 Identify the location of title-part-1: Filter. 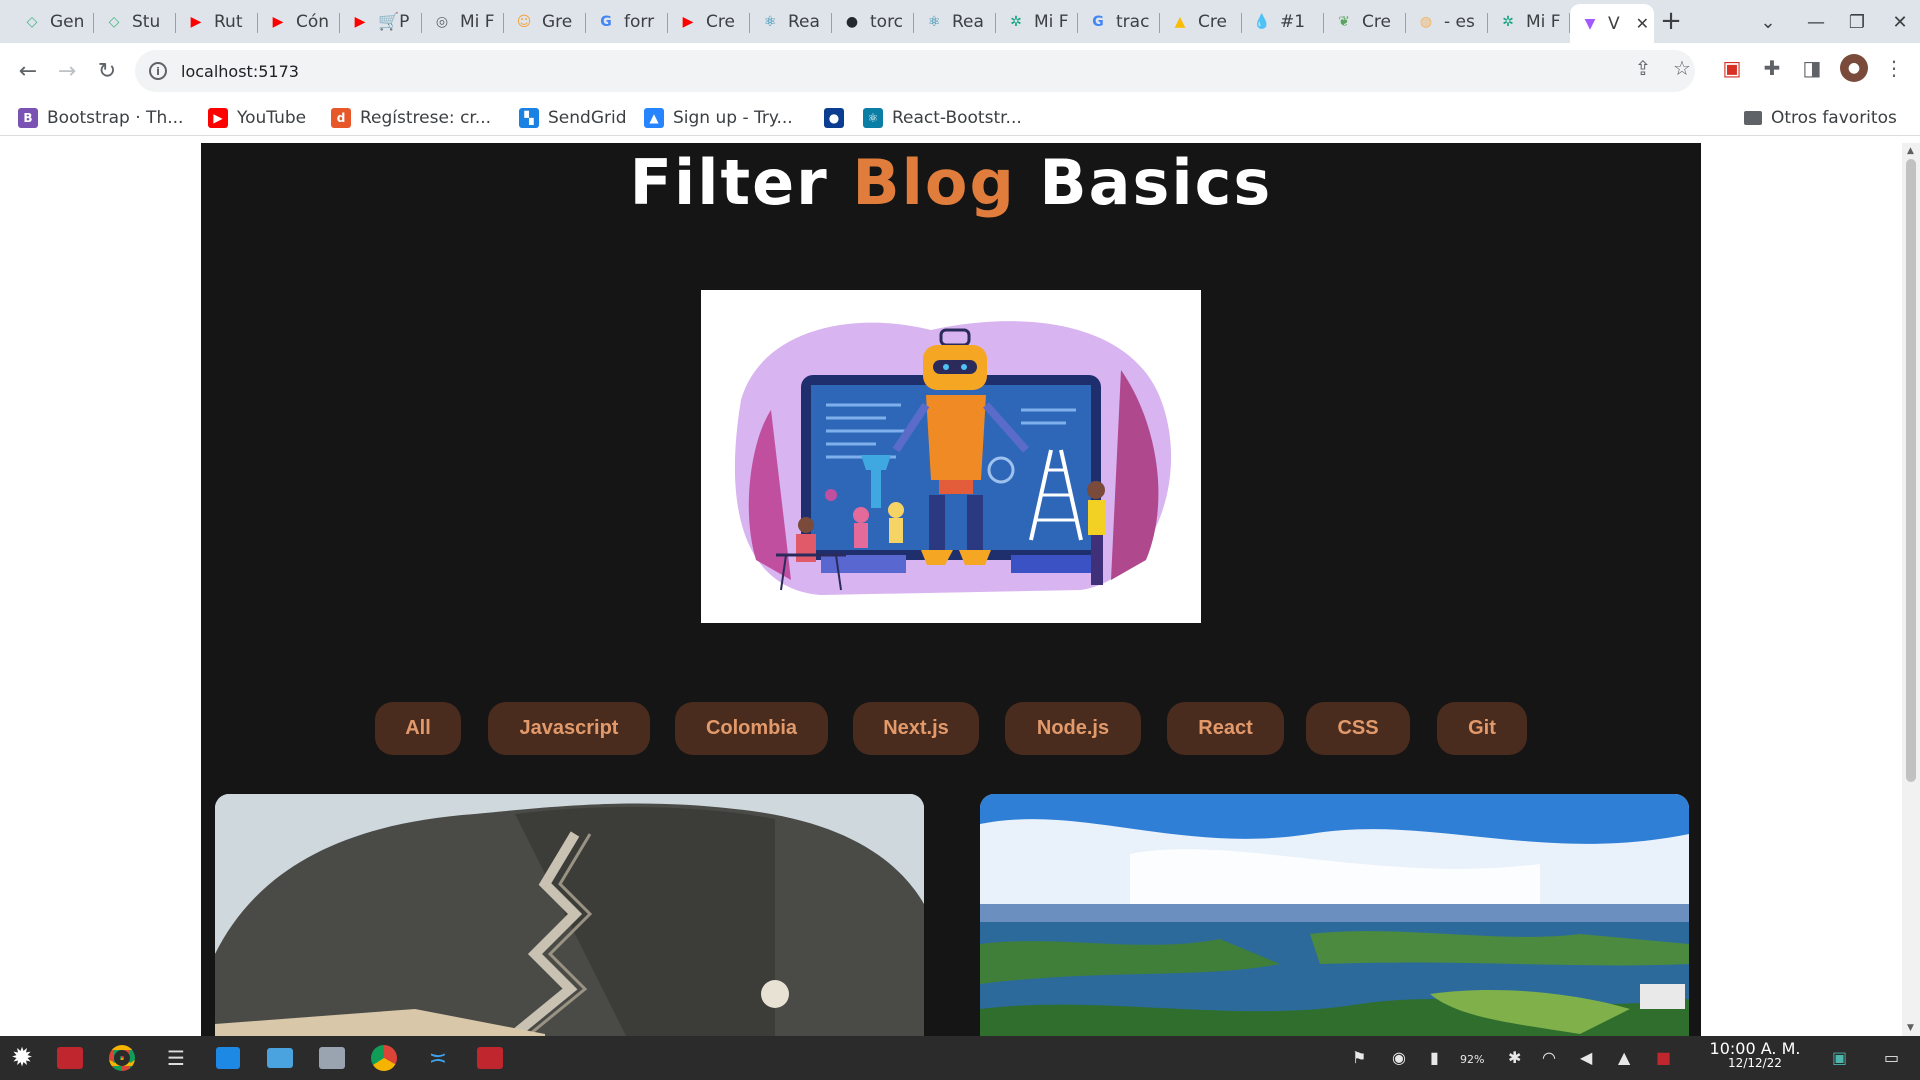
(741, 182).